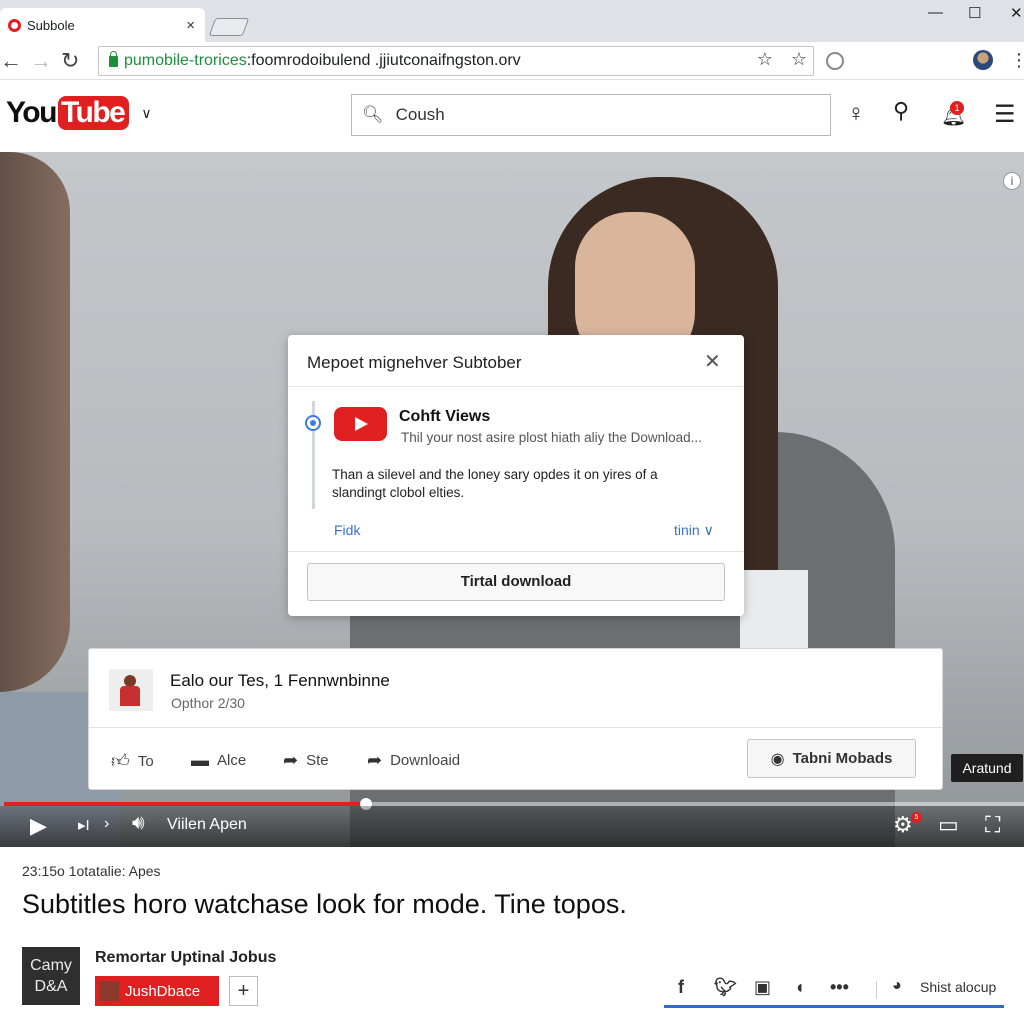 Image resolution: width=1024 pixels, height=1024 pixels. Describe the element at coordinates (992, 825) in the screenshot. I see `fullscreen-icon: ⛶` at that location.